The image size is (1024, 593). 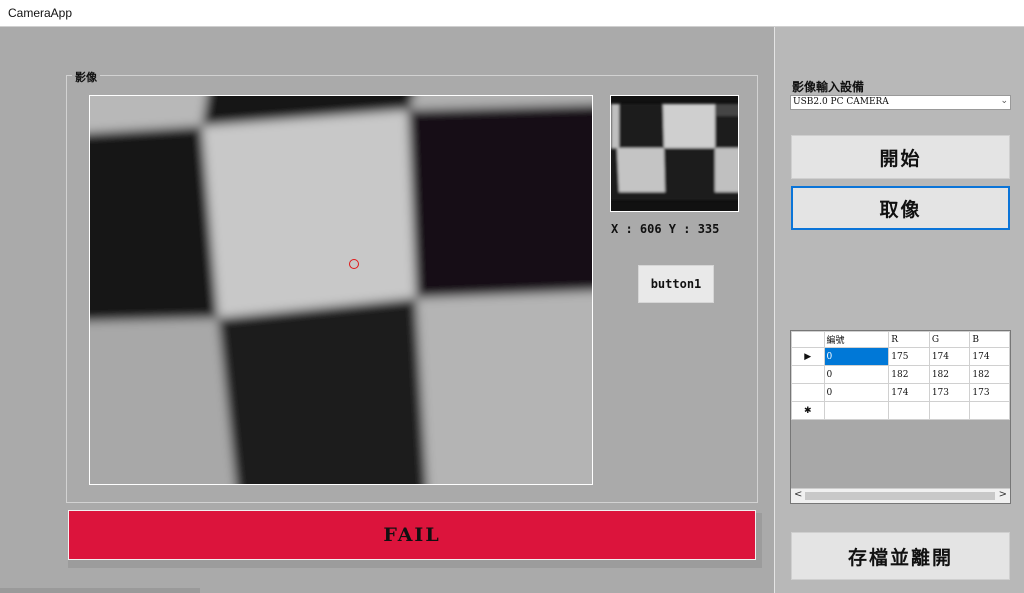 I want to click on table-row: 0 182 182 182, so click(x=900, y=374).